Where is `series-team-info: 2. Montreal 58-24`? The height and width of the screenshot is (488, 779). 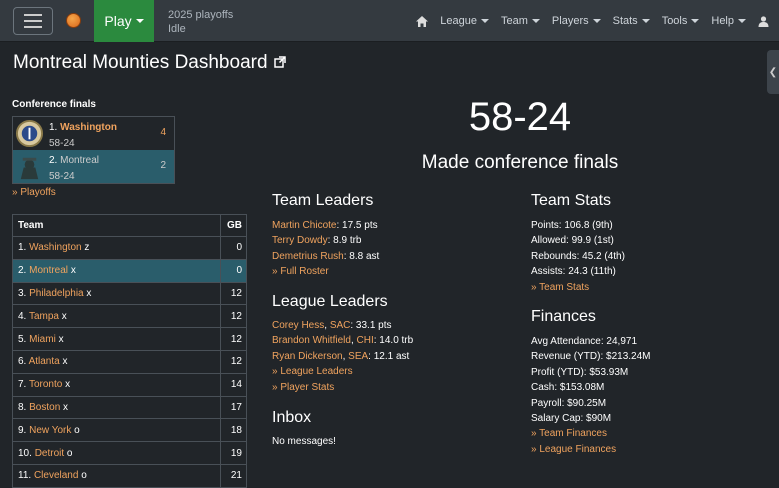 series-team-info: 2. Montreal 58-24 is located at coordinates (74, 169).